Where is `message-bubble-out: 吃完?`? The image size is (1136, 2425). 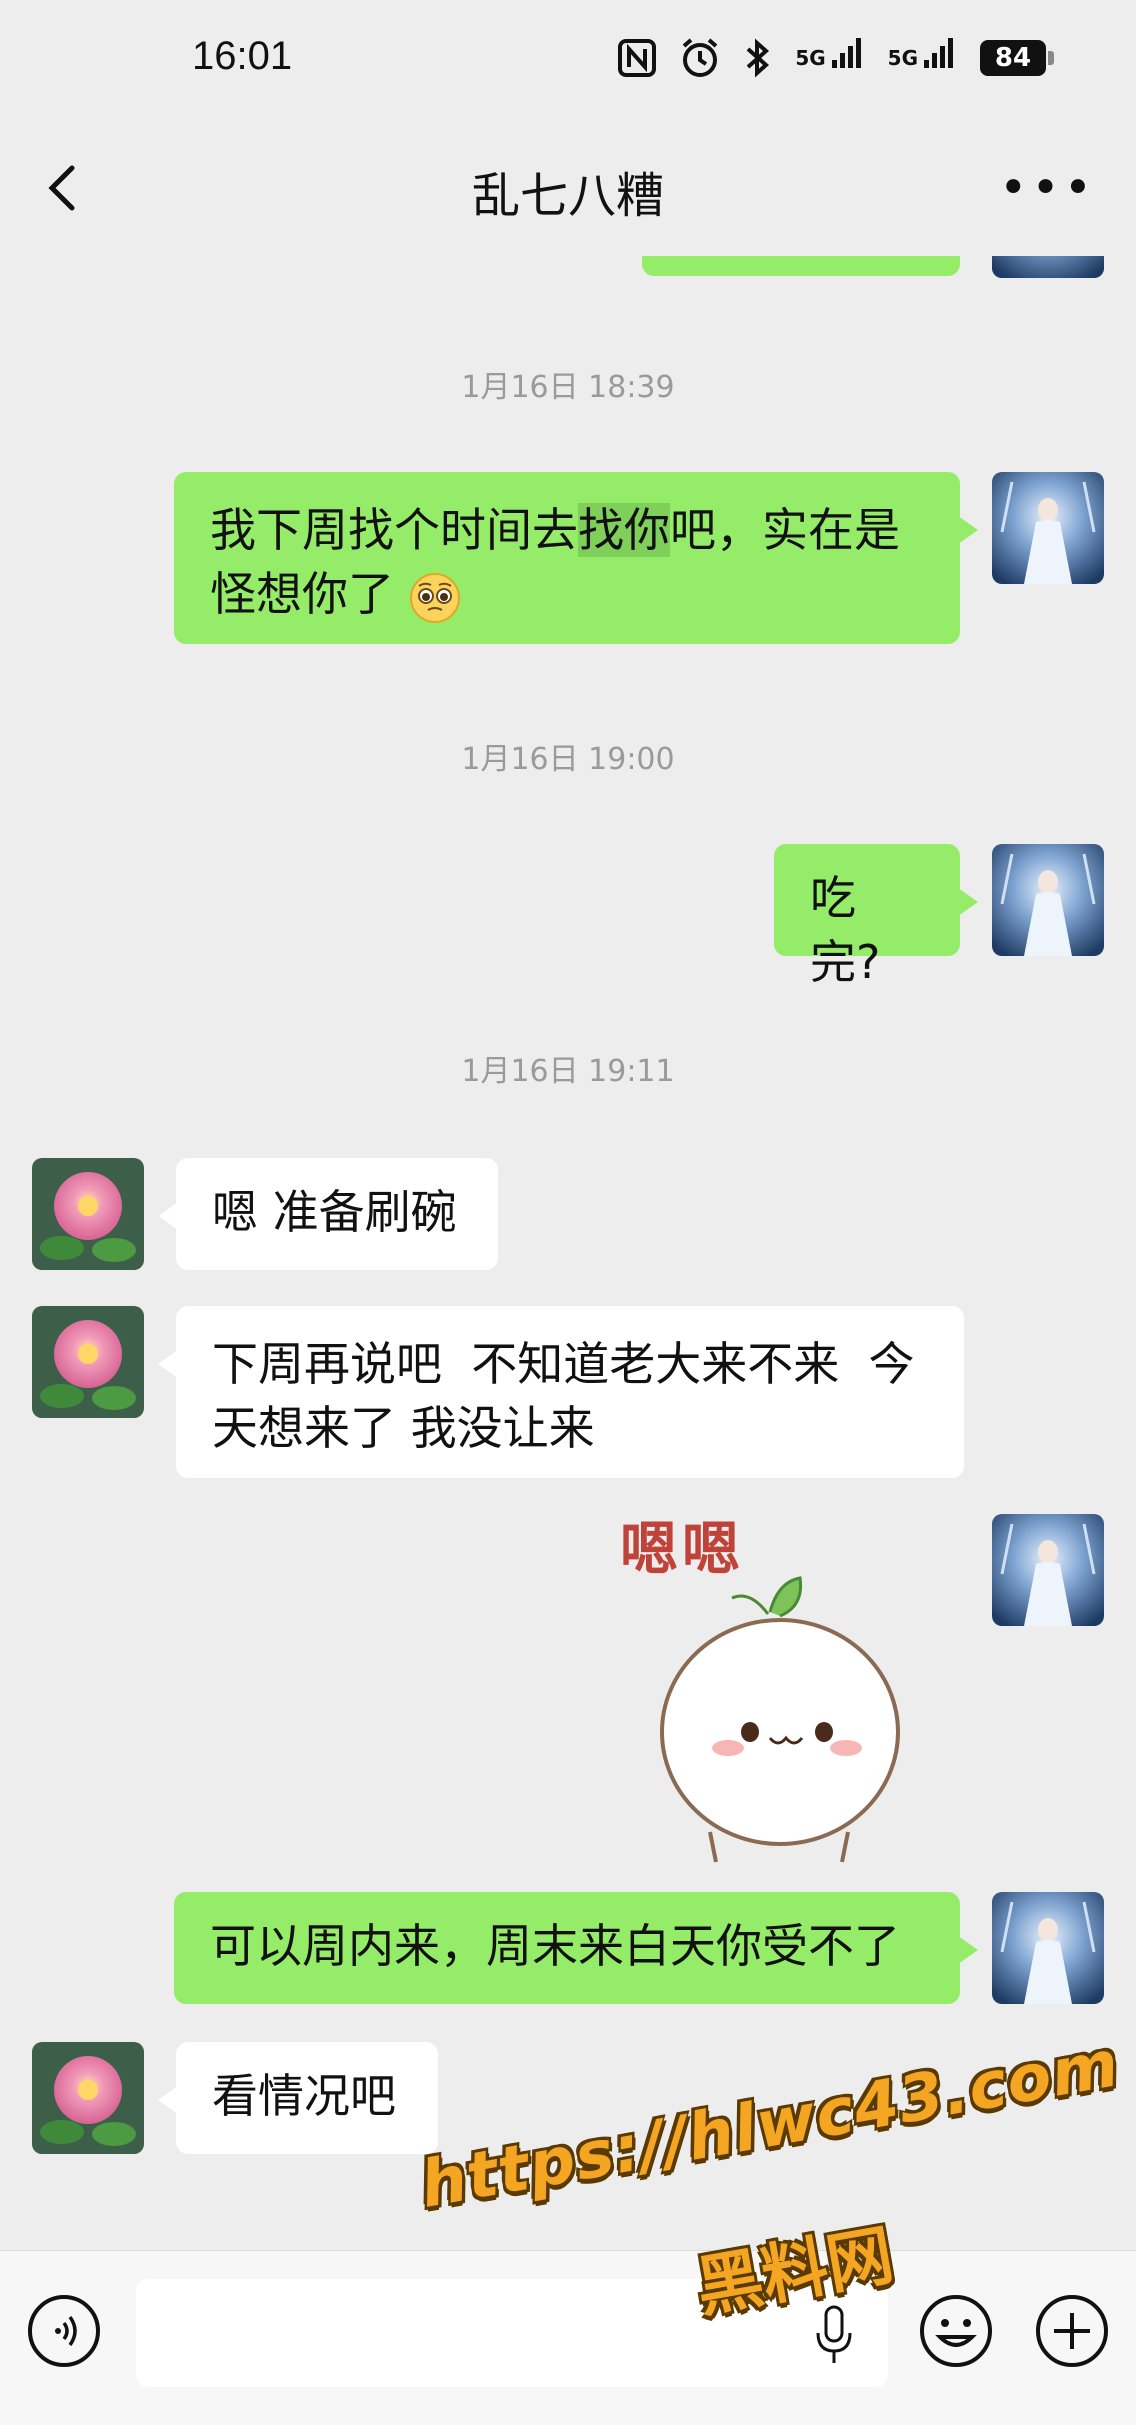 message-bubble-out: 吃完? is located at coordinates (876, 916).